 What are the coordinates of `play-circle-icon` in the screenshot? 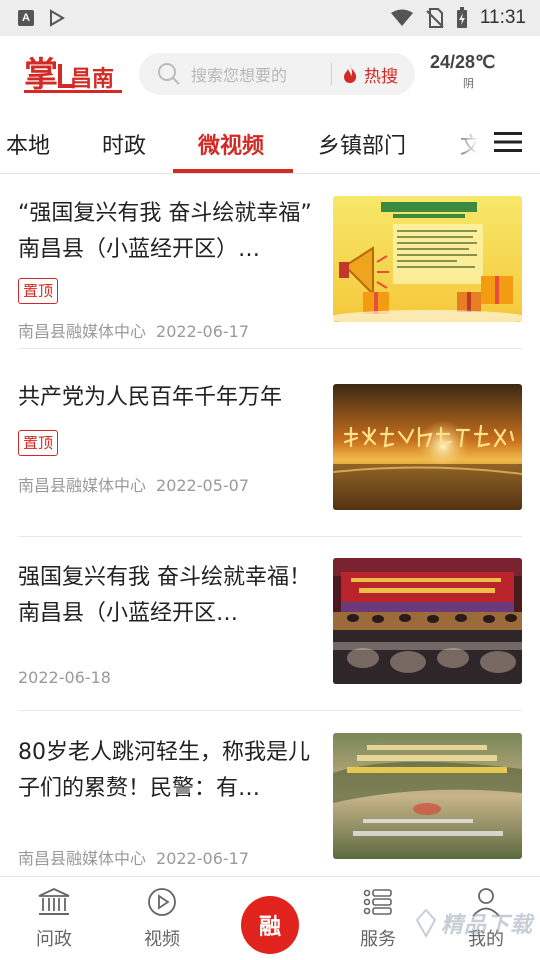 It's located at (162, 902).